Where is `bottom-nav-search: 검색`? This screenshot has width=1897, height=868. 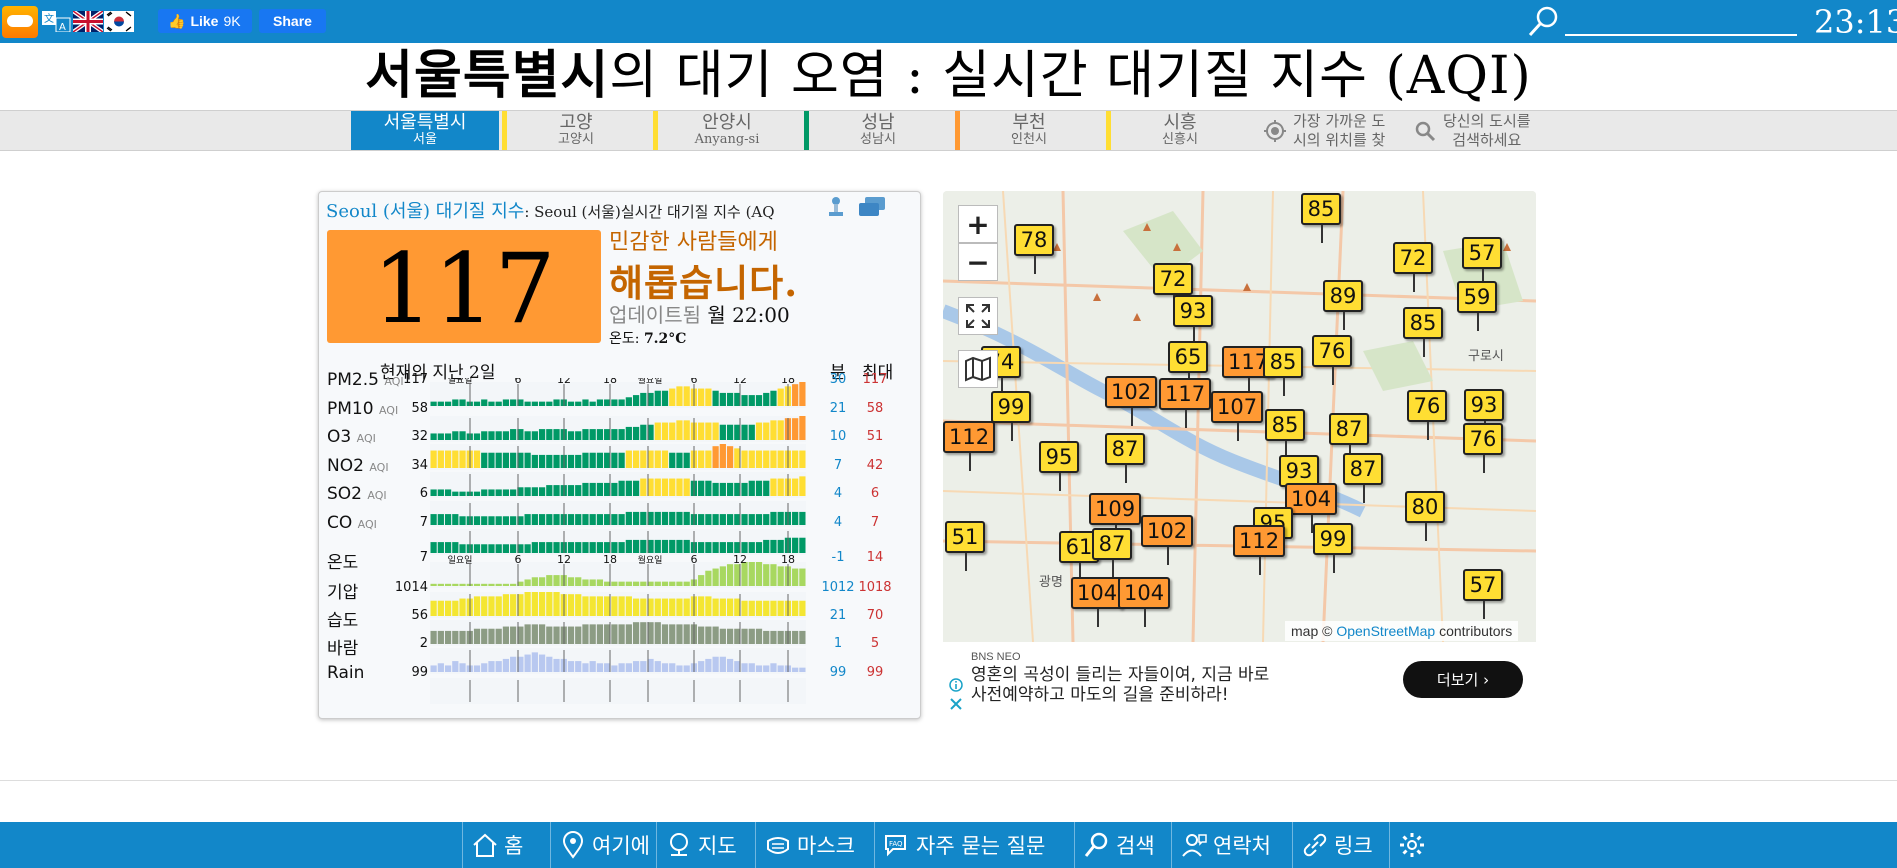 bottom-nav-search: 검색 is located at coordinates (1118, 845).